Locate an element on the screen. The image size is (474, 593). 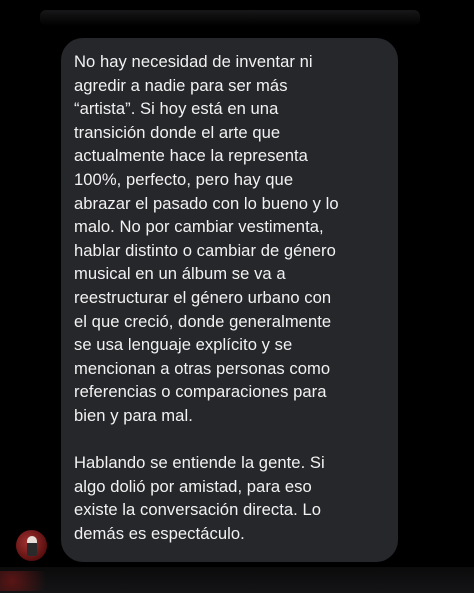
previous-message-edge is located at coordinates (230, 18).